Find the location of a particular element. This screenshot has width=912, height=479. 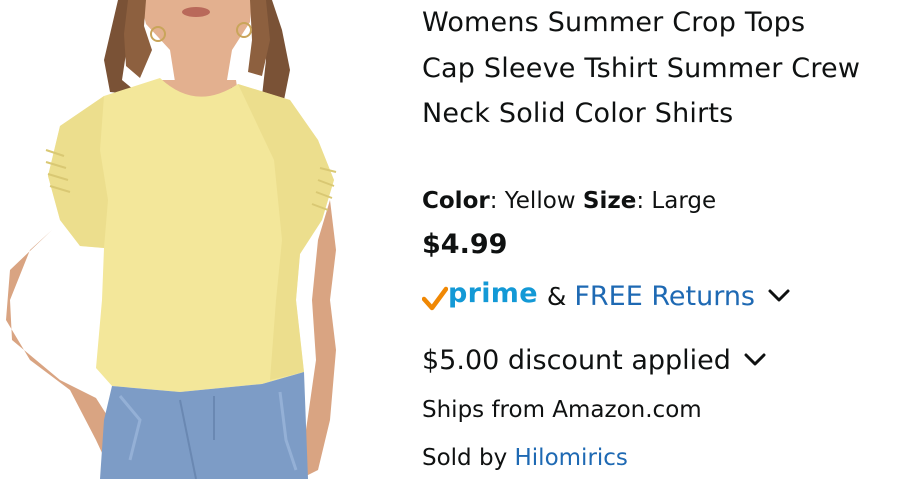

prime-logo: prime is located at coordinates (480, 294).